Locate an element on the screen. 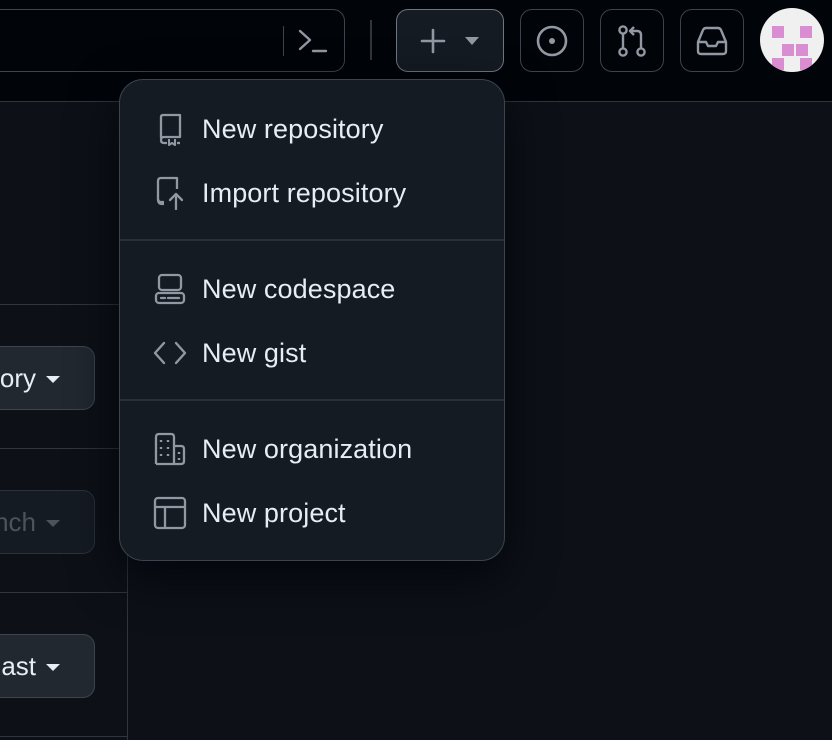 Image resolution: width=832 pixels, height=740 pixels. menu-item-import-repository: Import repository is located at coordinates (312, 193).